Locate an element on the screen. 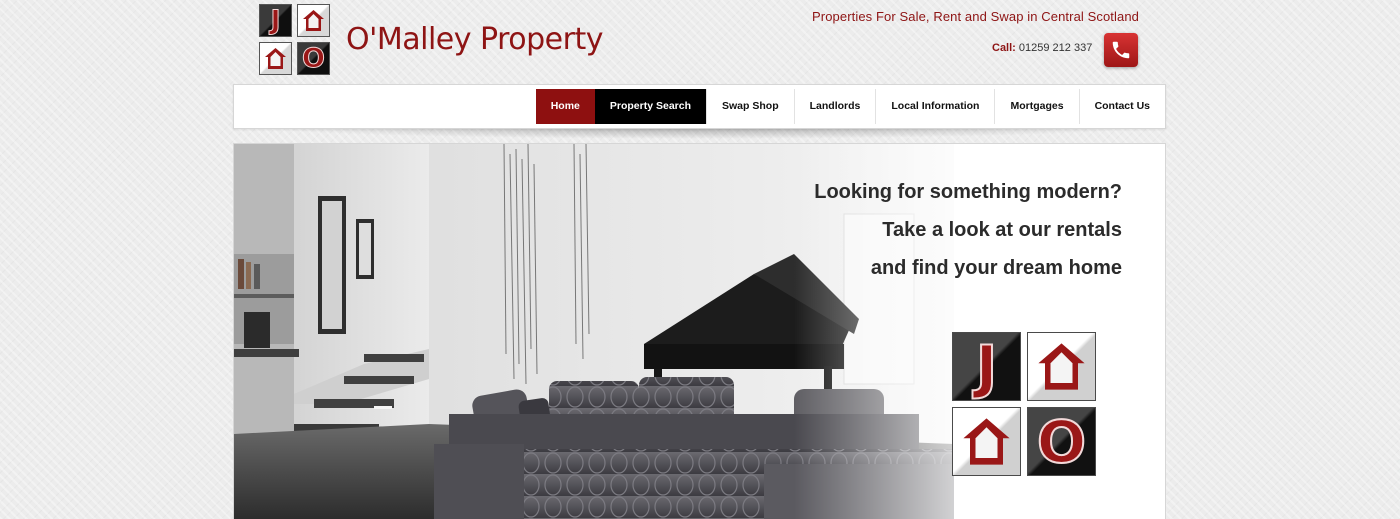 This screenshot has width=1400, height=519. hero-logo: J O is located at coordinates (1025, 405).